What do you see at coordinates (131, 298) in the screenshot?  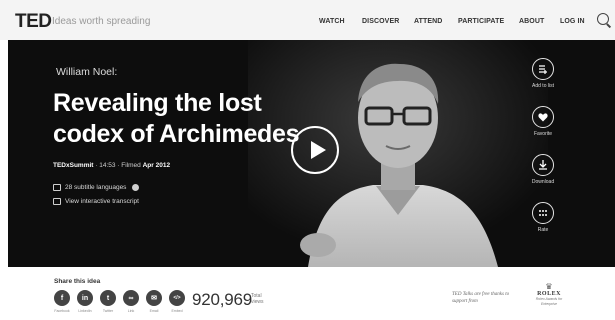 I see `link-icon: ∞` at bounding box center [131, 298].